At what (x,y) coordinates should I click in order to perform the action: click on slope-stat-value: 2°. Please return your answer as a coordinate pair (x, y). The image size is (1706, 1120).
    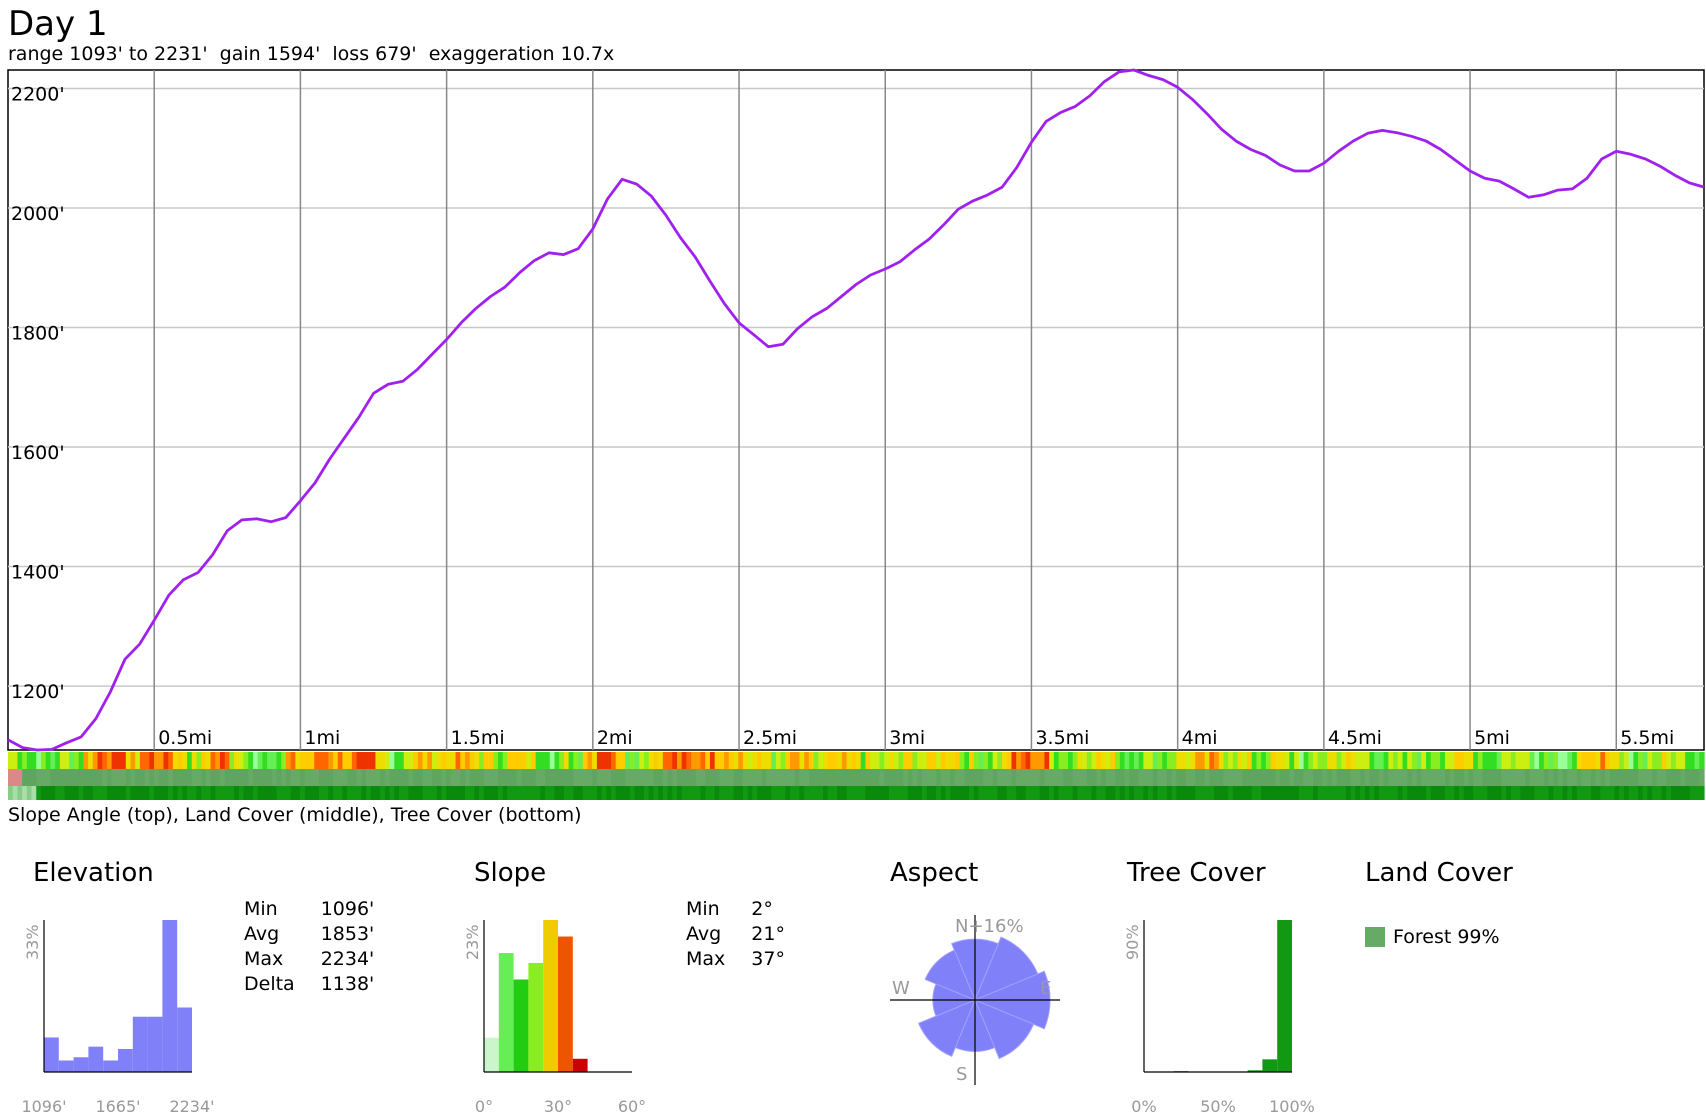
    Looking at the image, I should click on (762, 909).